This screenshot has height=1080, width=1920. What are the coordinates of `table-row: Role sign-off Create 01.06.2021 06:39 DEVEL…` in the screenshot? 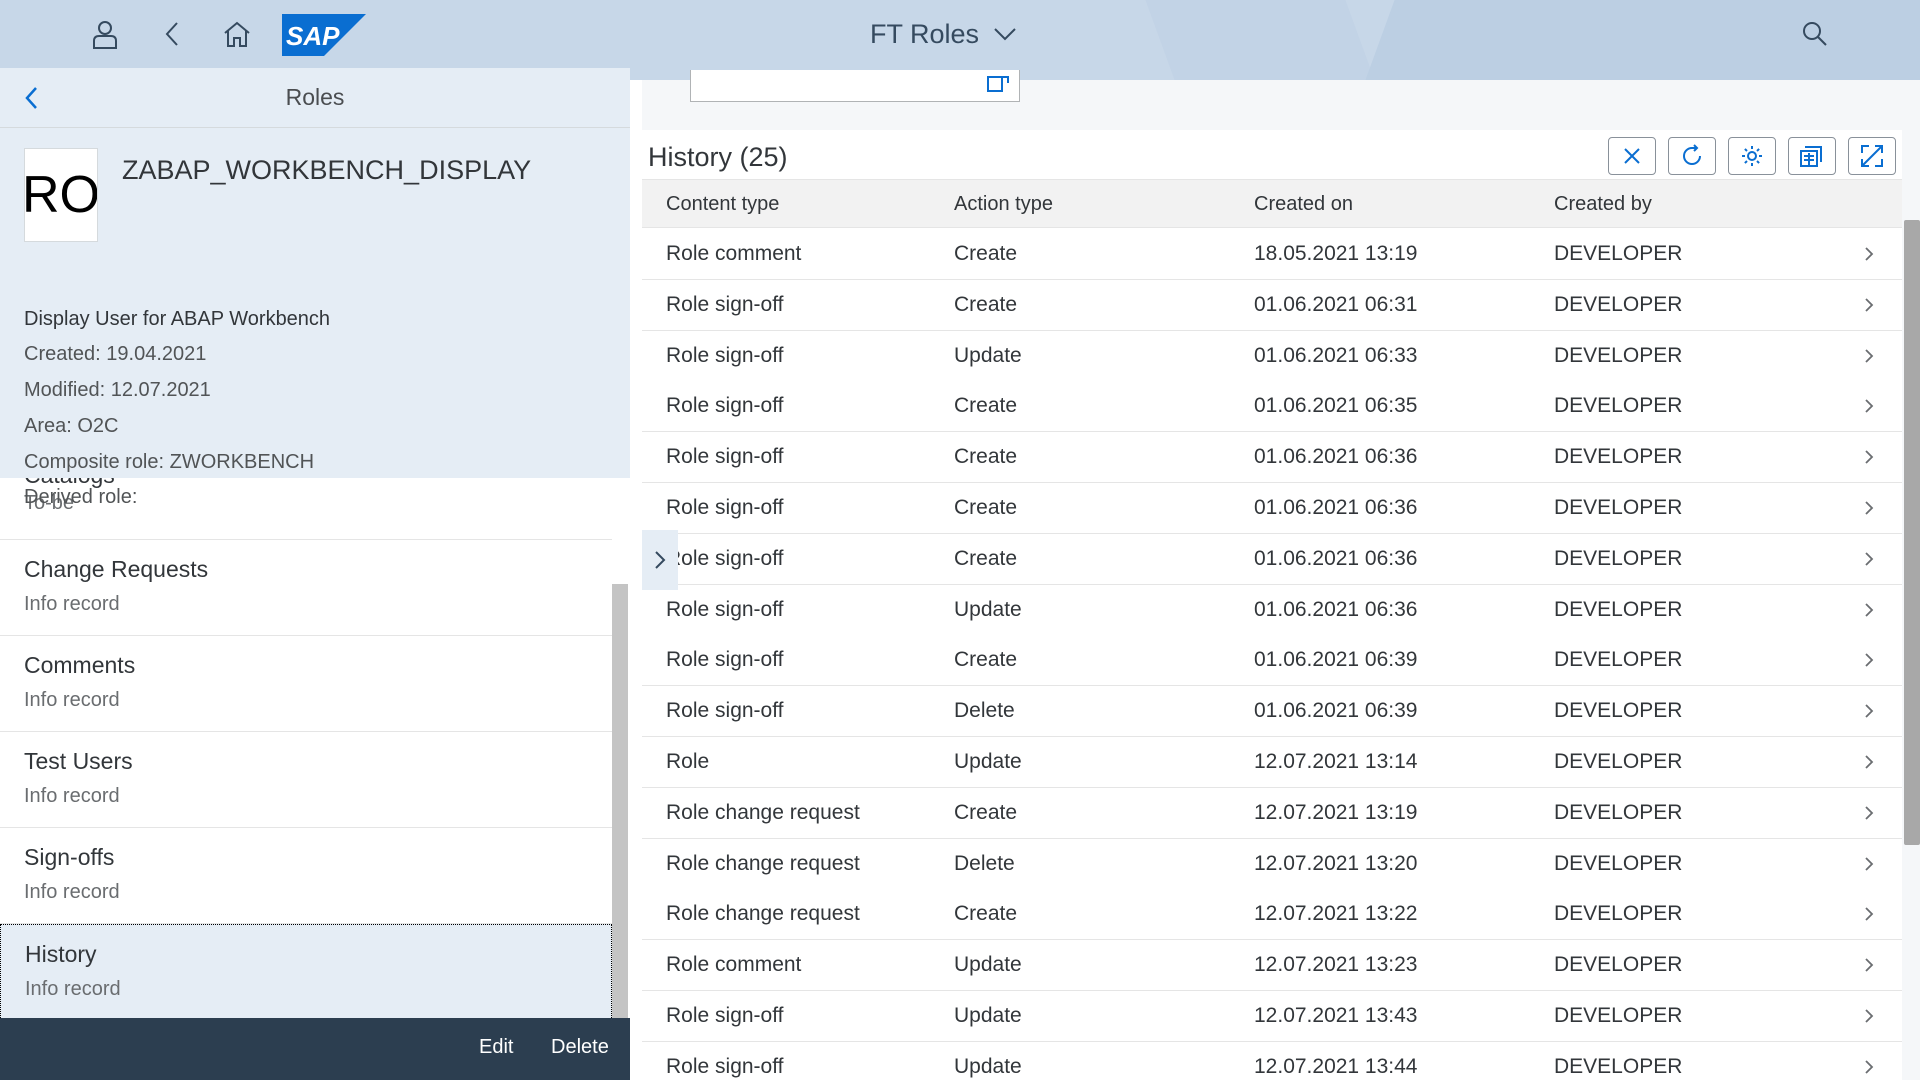 It's located at (1272, 661).